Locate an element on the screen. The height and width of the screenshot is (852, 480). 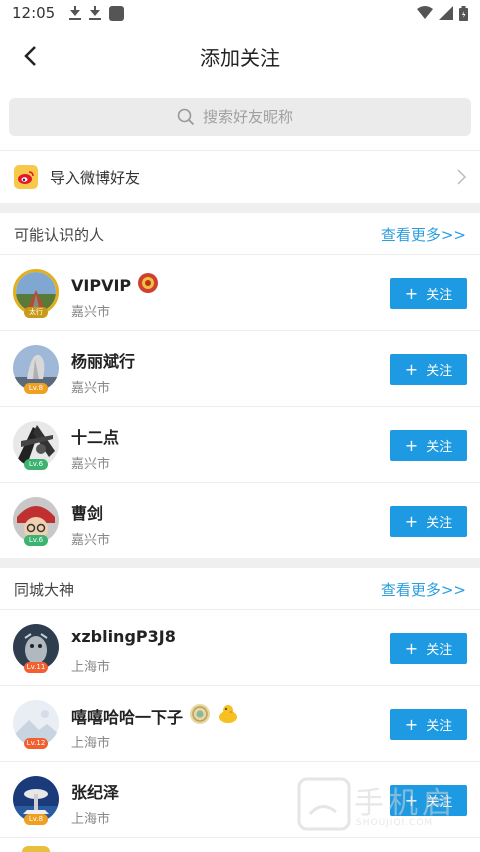
import-weibo-row: 导入微博好友 is located at coordinates (240, 177).